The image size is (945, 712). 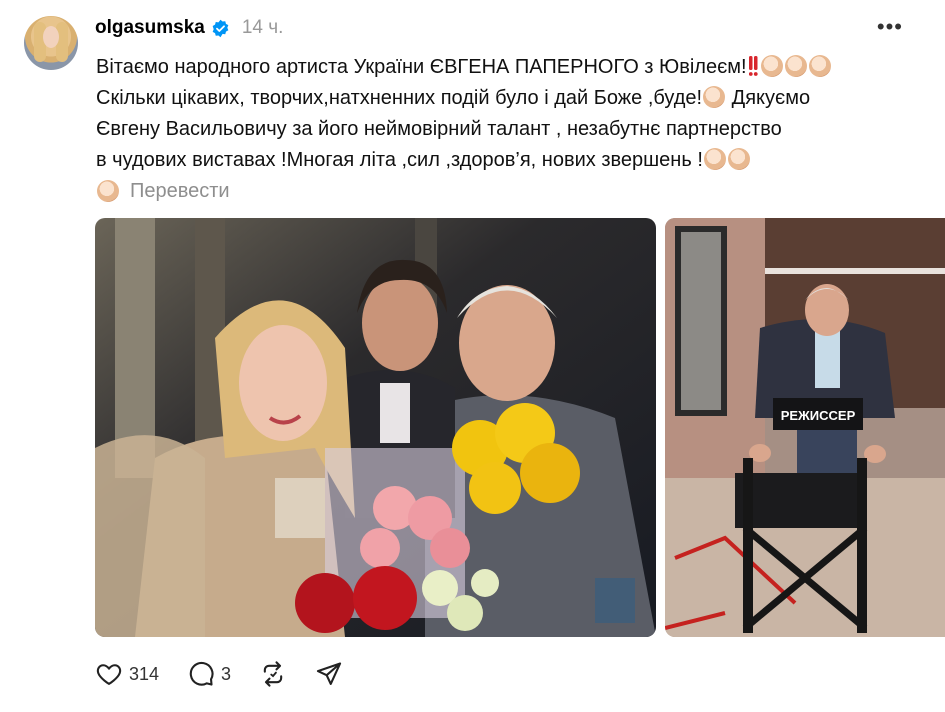 I want to click on share-icon, so click(x=329, y=674).